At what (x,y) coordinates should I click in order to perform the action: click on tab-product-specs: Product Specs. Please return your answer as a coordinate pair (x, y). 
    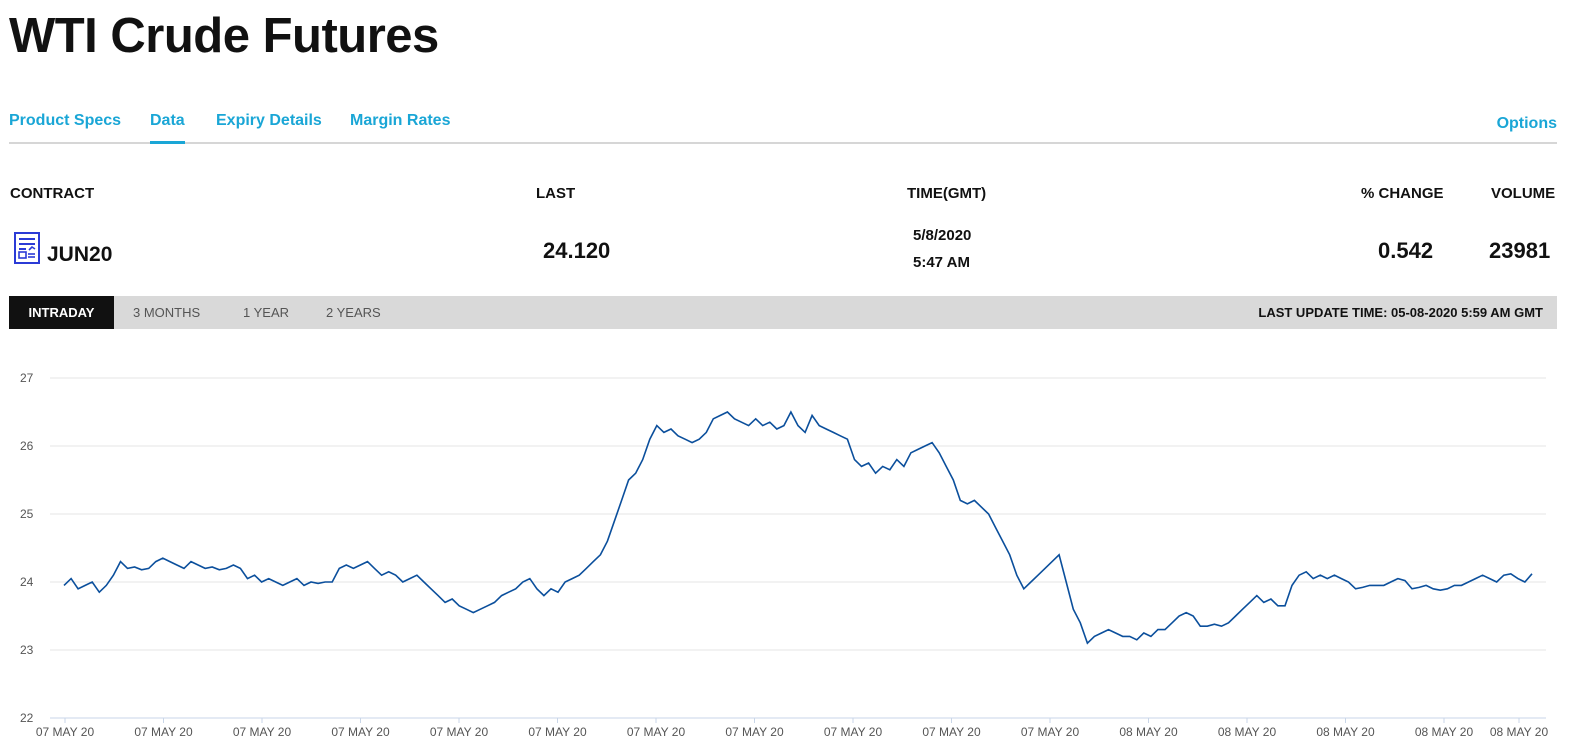
    Looking at the image, I should click on (65, 121).